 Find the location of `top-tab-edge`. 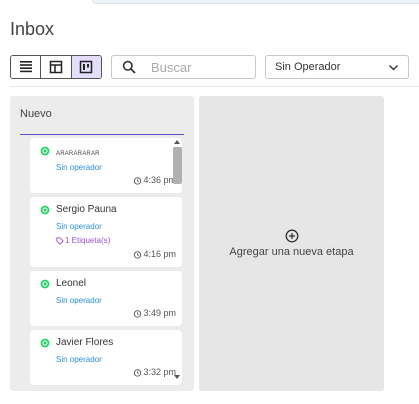

top-tab-edge is located at coordinates (255, 2).